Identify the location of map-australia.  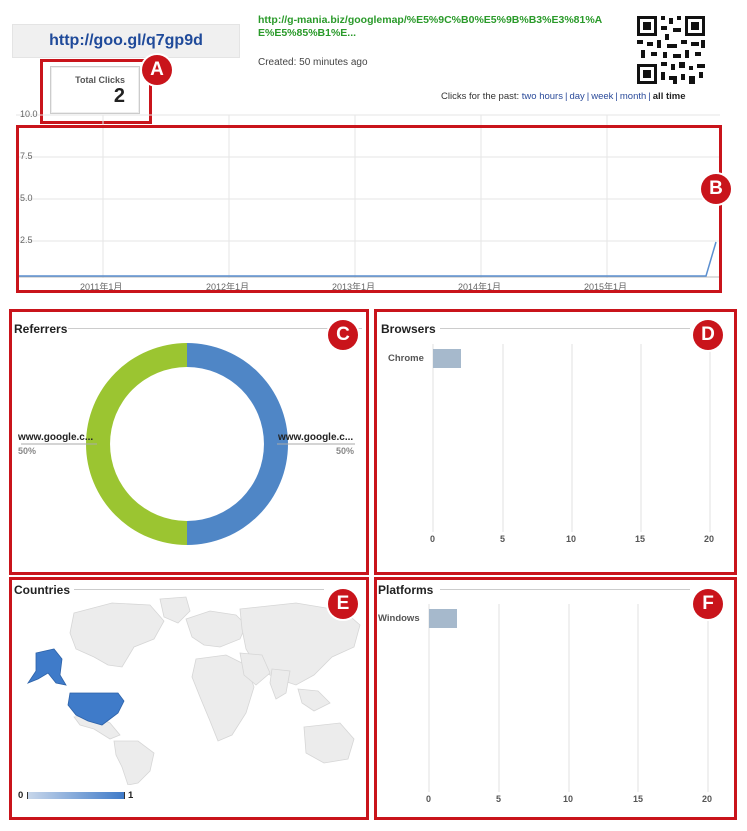
(329, 743).